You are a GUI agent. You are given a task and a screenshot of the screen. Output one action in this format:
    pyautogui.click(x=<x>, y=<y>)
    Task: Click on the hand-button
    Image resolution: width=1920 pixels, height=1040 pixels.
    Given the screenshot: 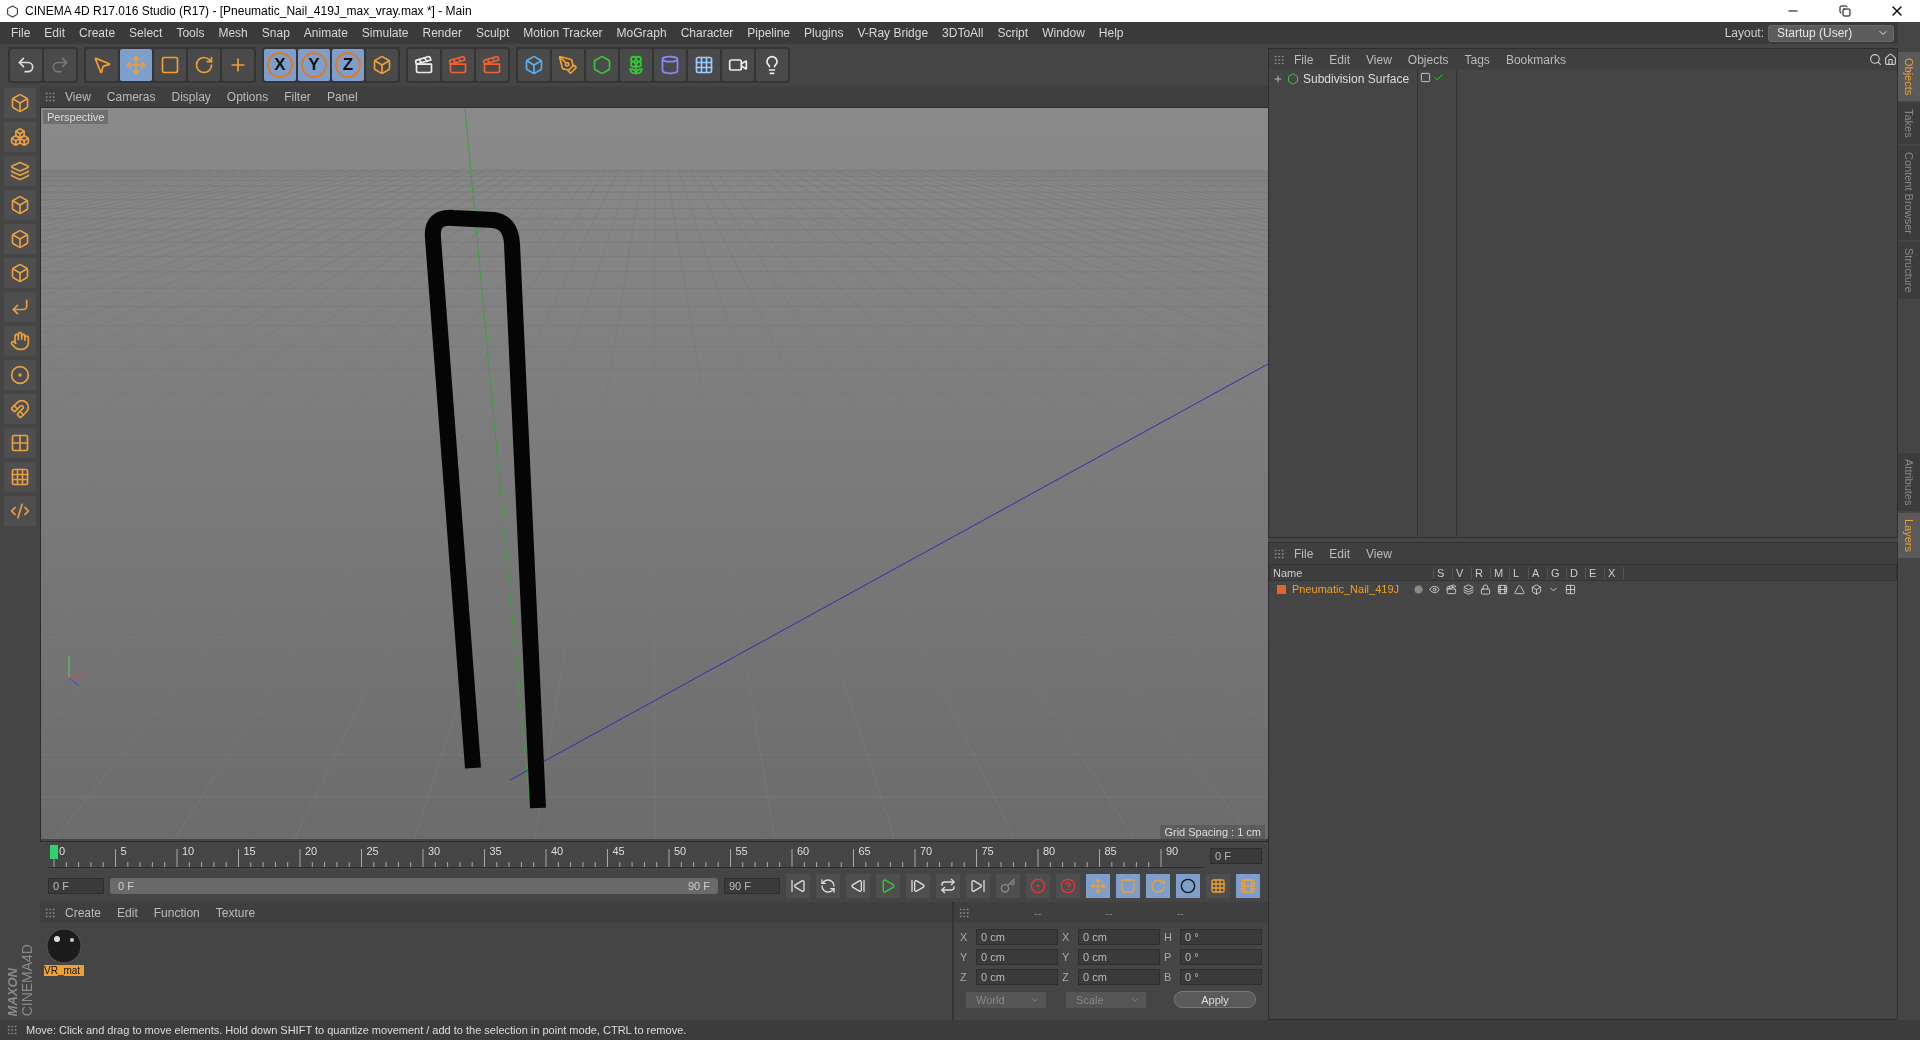 What is the action you would take?
    pyautogui.click(x=20, y=341)
    